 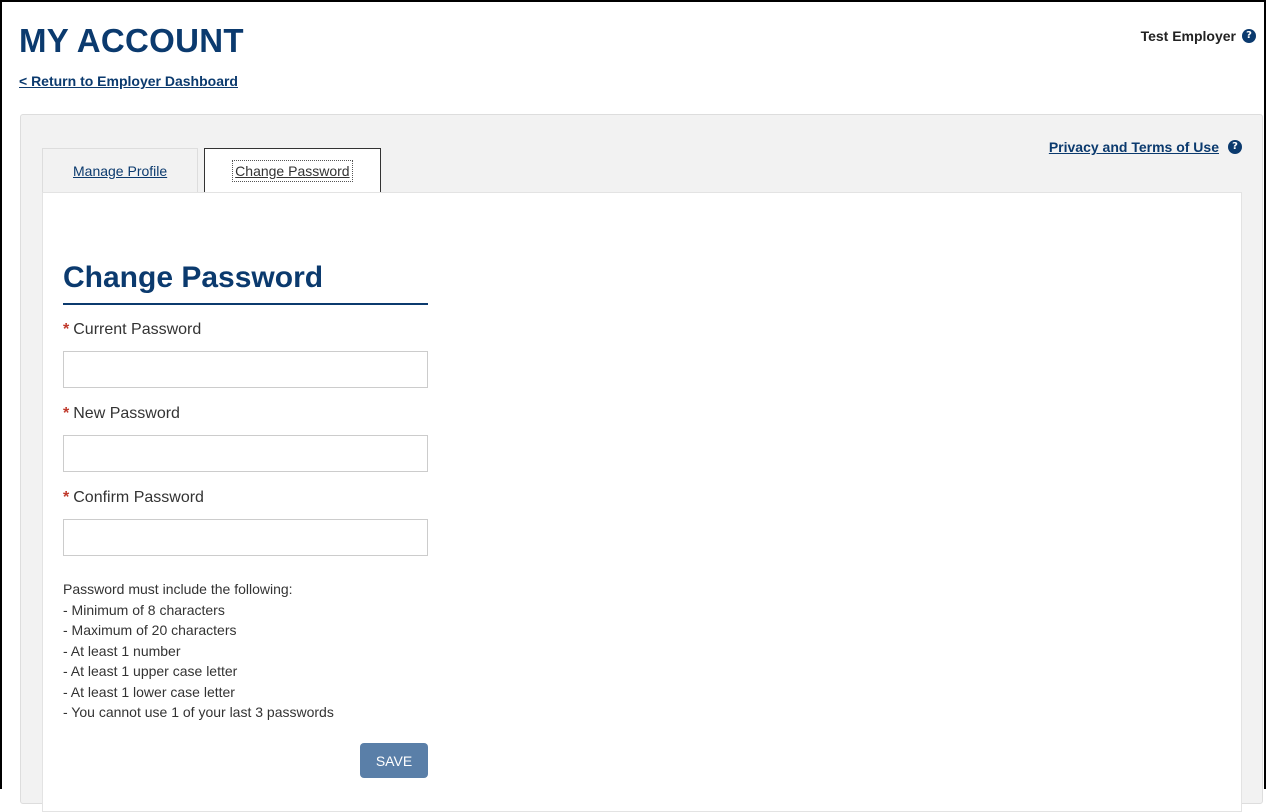 What do you see at coordinates (150, 630) in the screenshot?
I see `requirement-line: - Maximum of 20 characters` at bounding box center [150, 630].